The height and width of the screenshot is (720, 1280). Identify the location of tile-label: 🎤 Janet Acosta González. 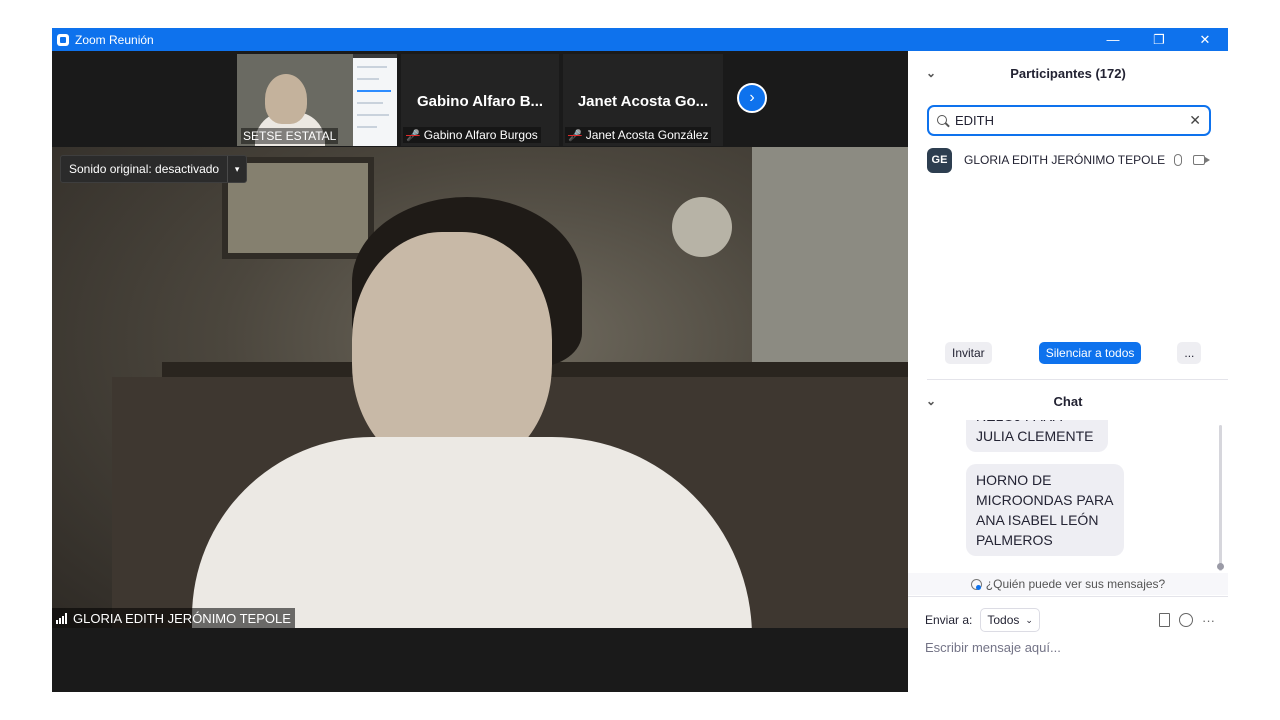
(638, 135).